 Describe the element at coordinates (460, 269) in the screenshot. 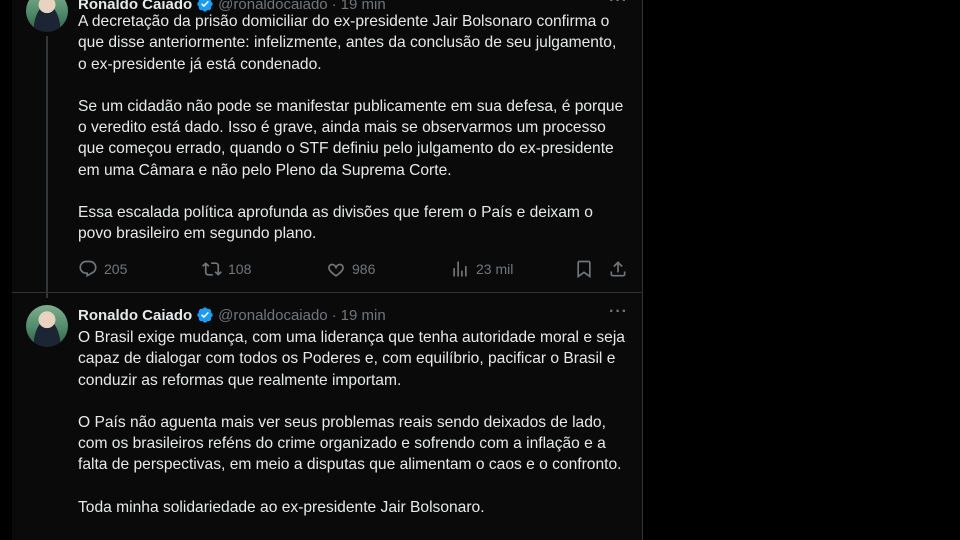

I see `analytics-icon` at that location.